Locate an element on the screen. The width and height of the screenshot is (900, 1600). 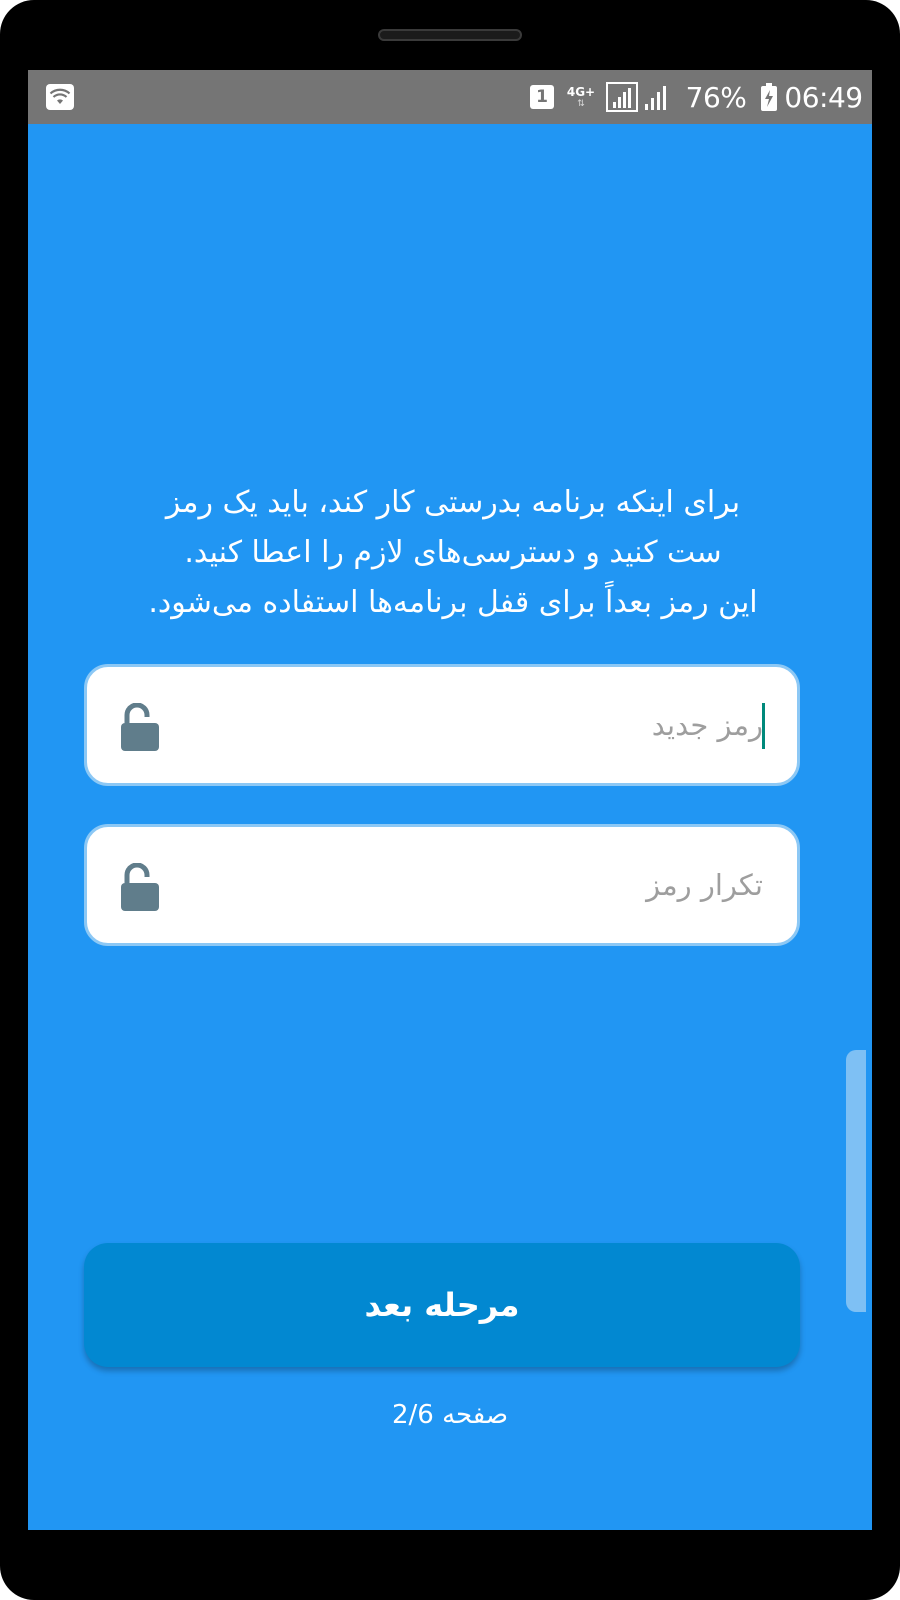
sim-slot-number: 1 is located at coordinates (542, 97).